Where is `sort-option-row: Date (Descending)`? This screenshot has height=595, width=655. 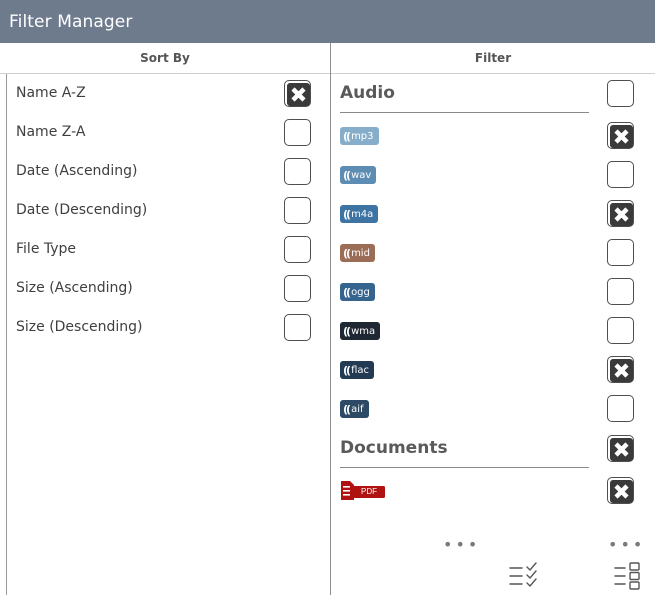 sort-option-row: Date (Descending) is located at coordinates (165, 211).